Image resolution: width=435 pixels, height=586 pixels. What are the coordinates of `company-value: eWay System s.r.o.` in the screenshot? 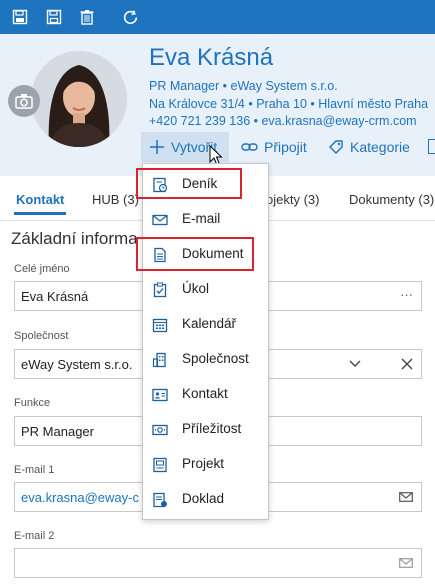 It's located at (77, 364).